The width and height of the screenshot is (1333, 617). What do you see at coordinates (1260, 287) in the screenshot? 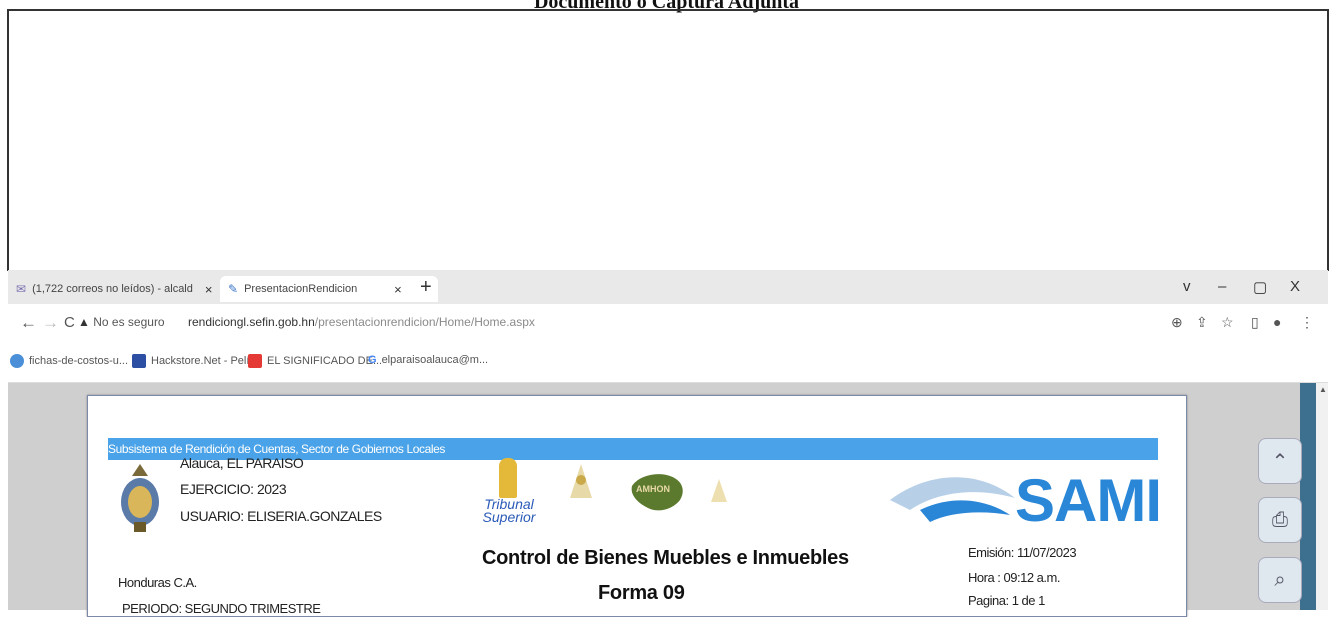
I see `maximize-button: ▢` at bounding box center [1260, 287].